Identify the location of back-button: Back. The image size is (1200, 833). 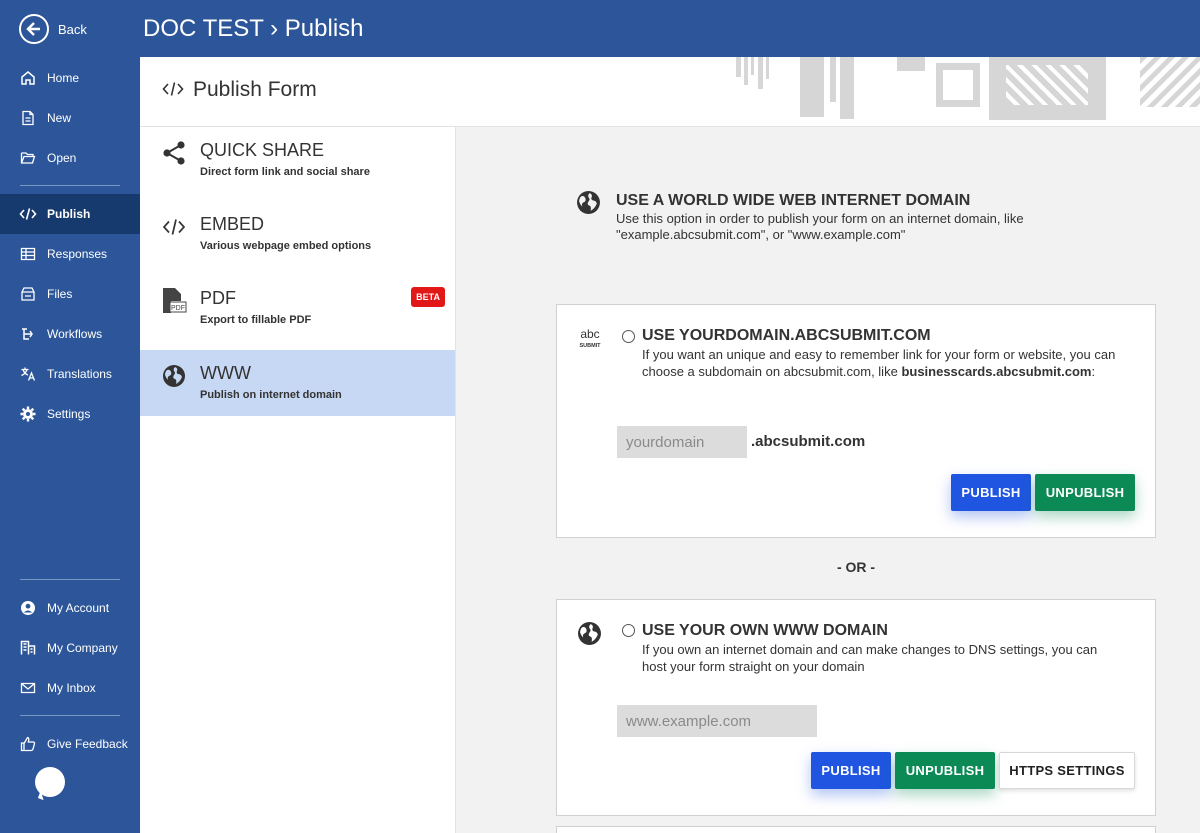
(53, 29).